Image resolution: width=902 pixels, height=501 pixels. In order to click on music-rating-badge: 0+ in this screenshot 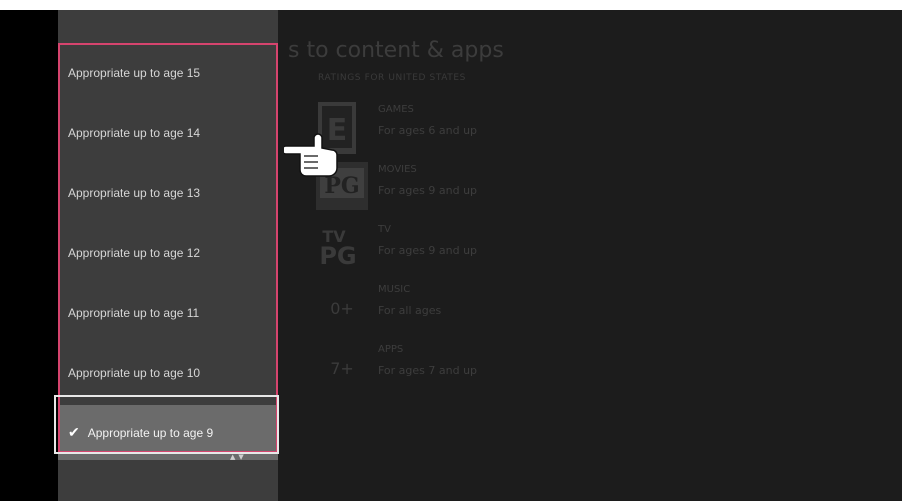, I will do `click(342, 308)`.